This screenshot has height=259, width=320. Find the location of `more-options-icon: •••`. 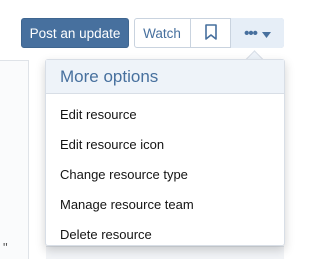

more-options-icon: ••• is located at coordinates (251, 33).